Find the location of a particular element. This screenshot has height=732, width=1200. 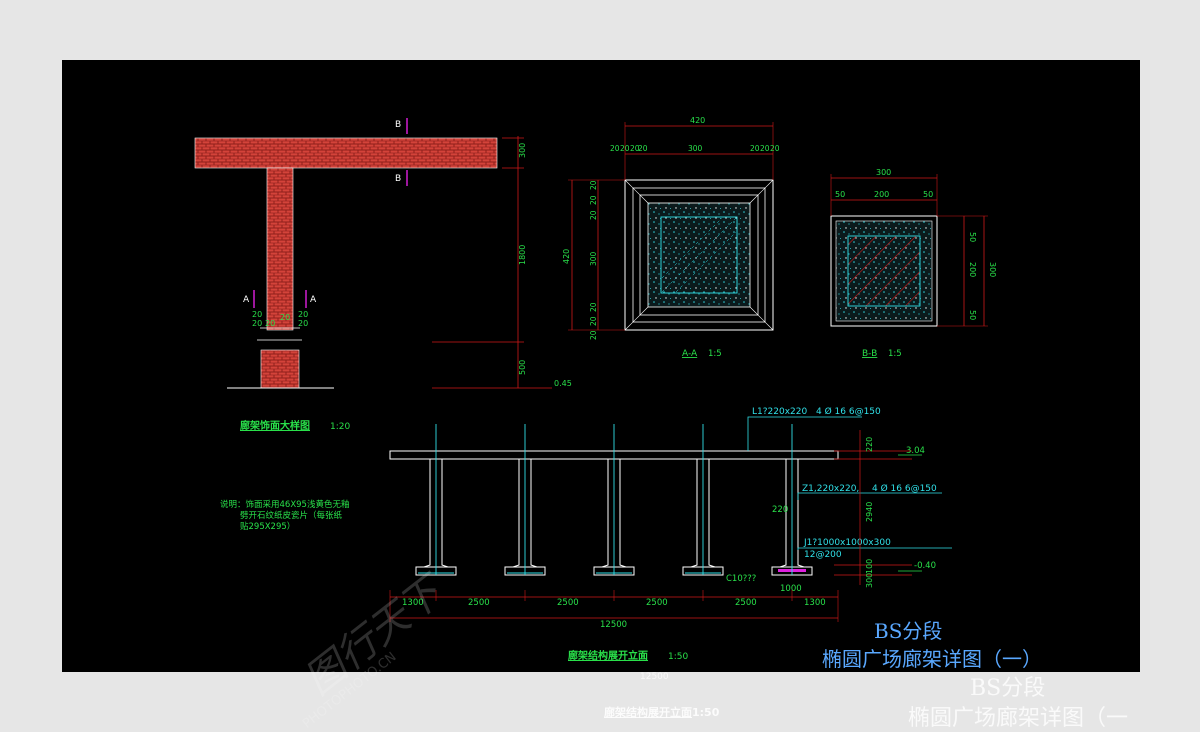

elevation-dim-220: 220 is located at coordinates (869, 444).